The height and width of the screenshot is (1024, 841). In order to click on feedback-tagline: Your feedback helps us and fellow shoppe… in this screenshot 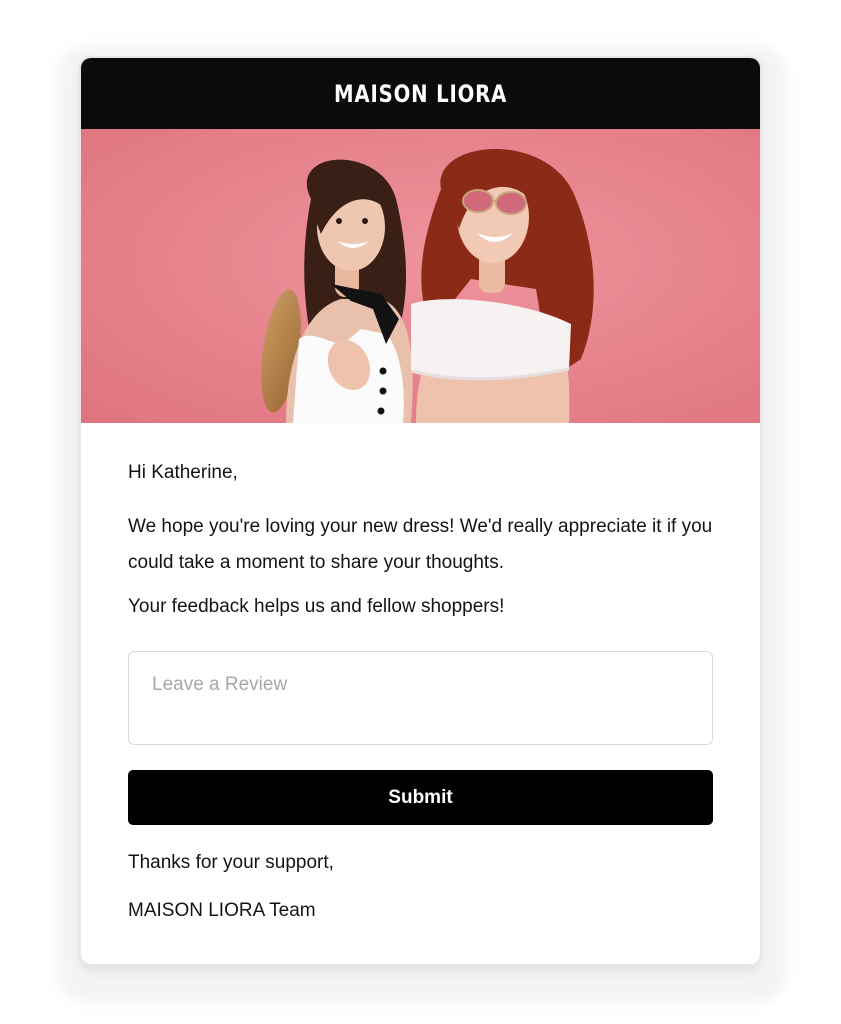, I will do `click(316, 606)`.